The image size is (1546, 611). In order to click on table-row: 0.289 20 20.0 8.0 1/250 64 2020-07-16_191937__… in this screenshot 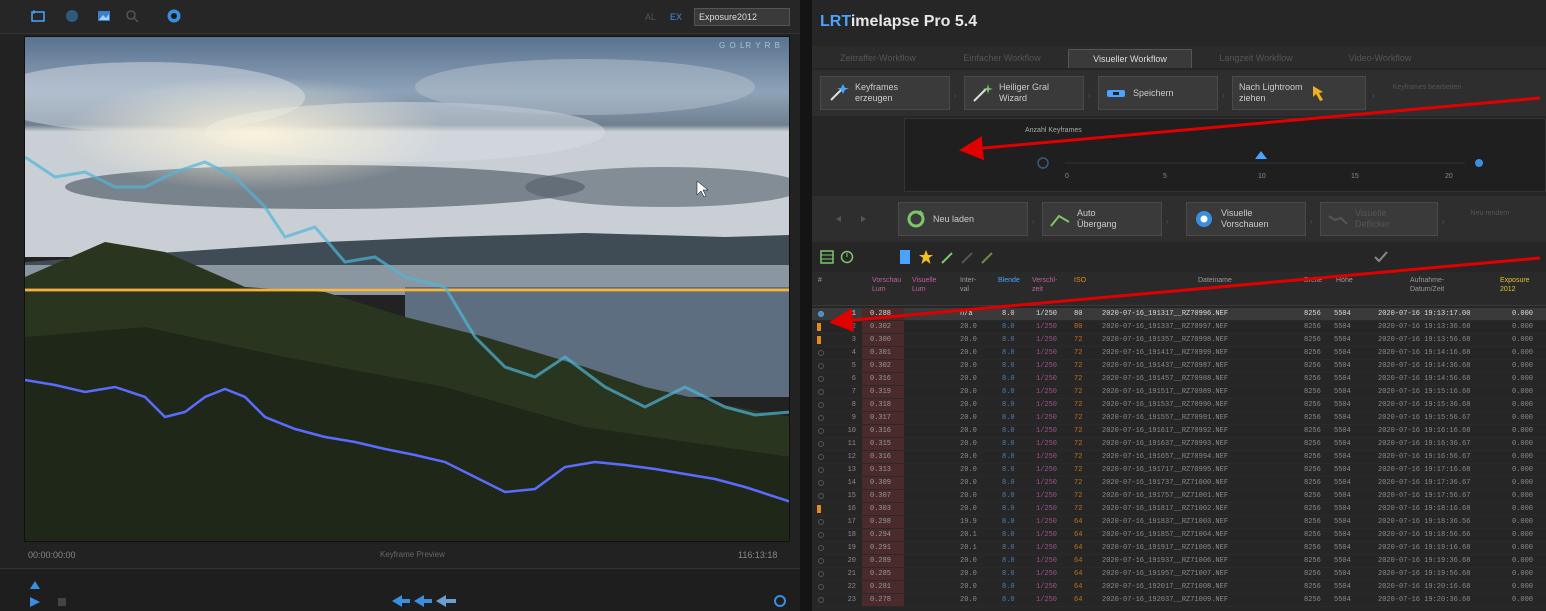, I will do `click(1179, 561)`.